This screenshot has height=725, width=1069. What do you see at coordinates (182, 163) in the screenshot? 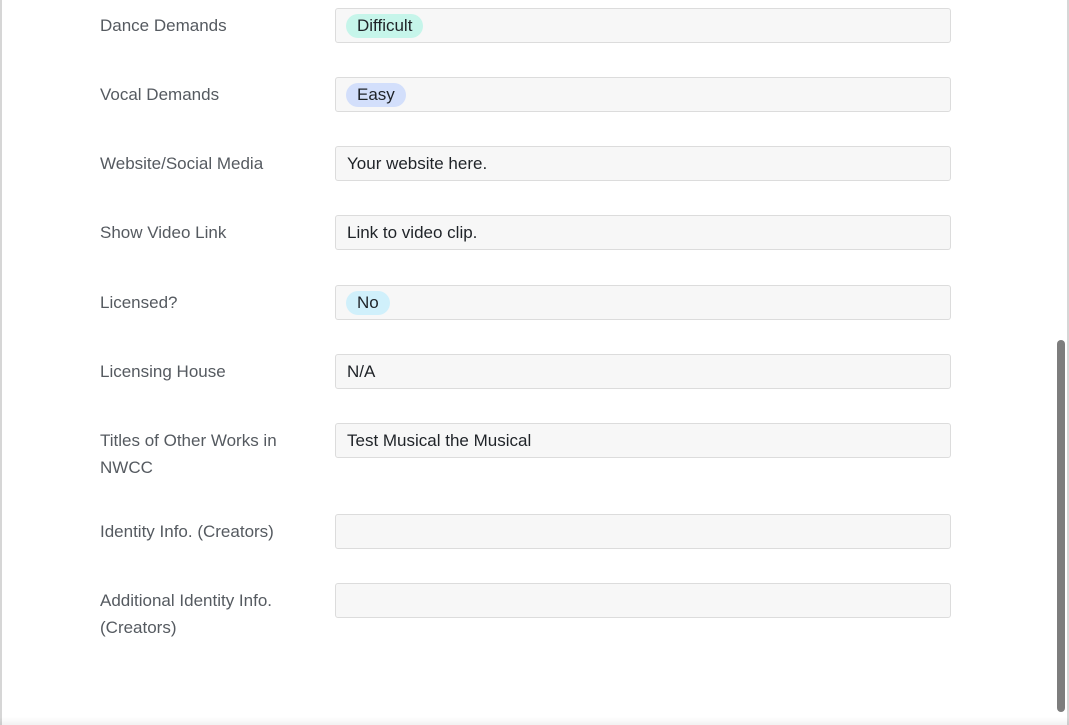
I see `field-label: Website/Social Media` at bounding box center [182, 163].